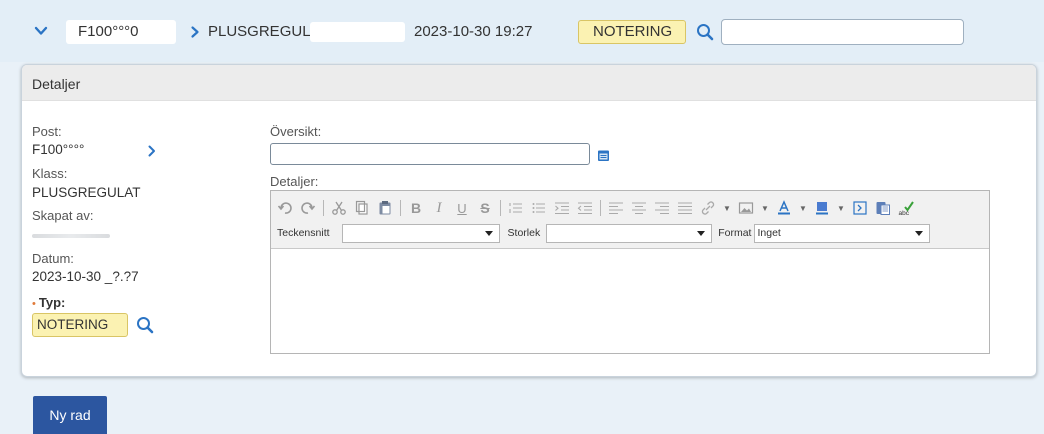 This screenshot has height=434, width=1044. I want to click on format-label: Format, so click(735, 233).